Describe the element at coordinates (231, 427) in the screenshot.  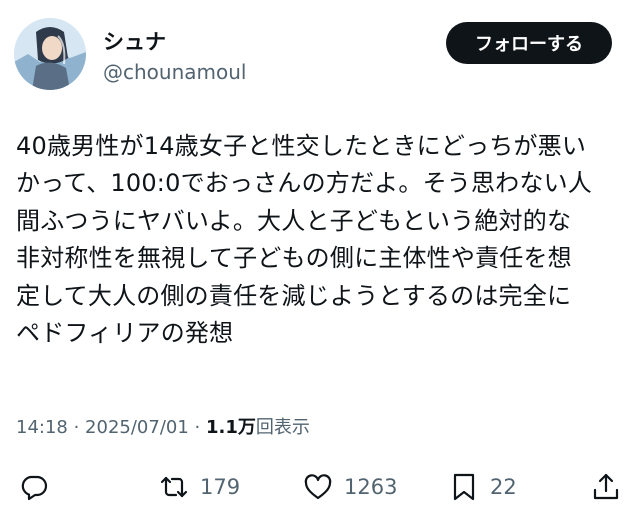
I see `views-count: 1.1万` at that location.